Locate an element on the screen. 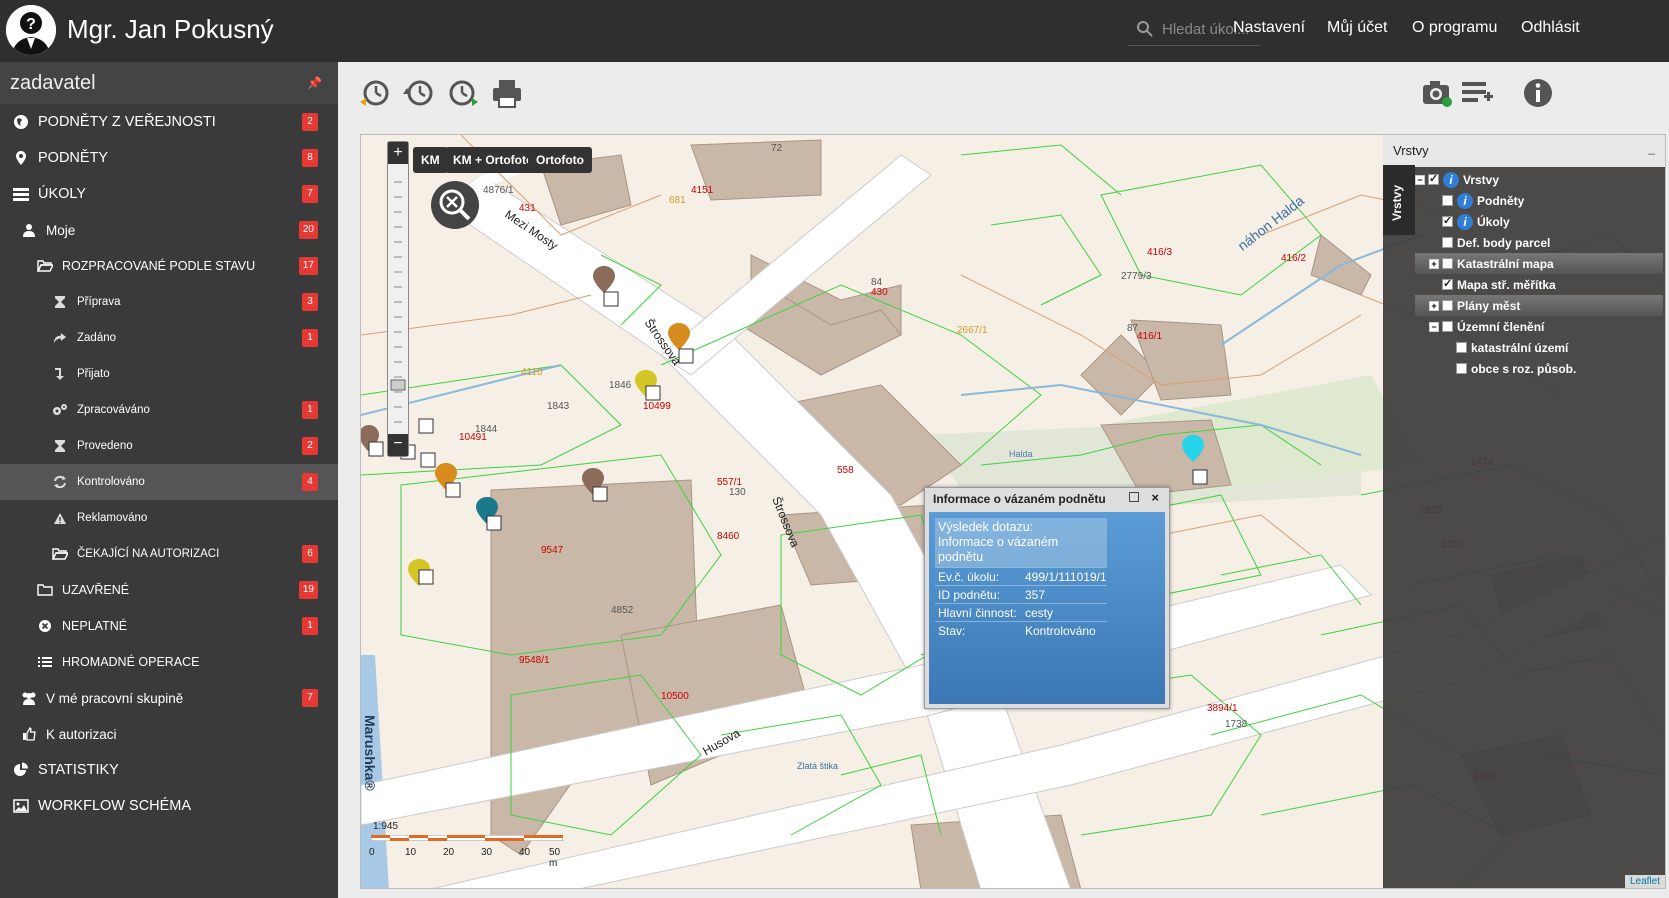  zoom-magnifier-icon is located at coordinates (455, 205).